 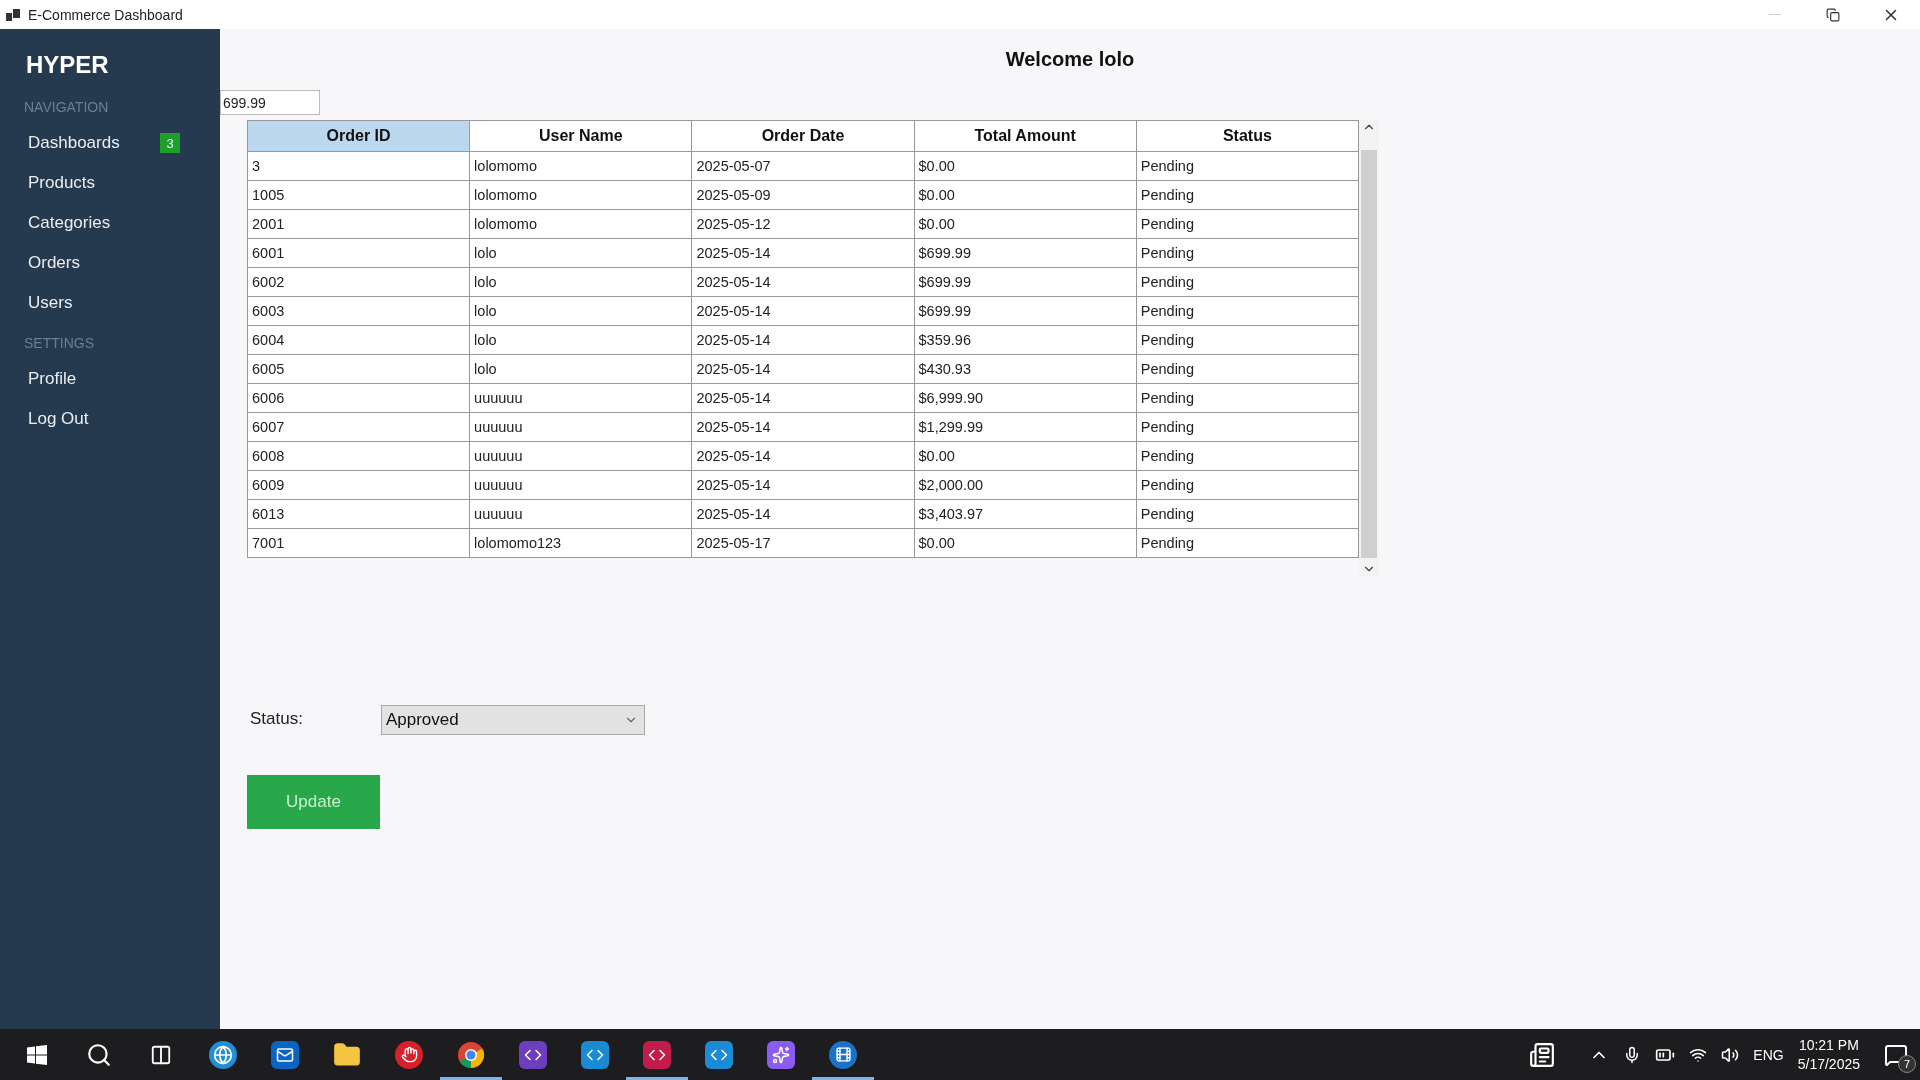 I want to click on minimize-icon, so click(x=1775, y=14).